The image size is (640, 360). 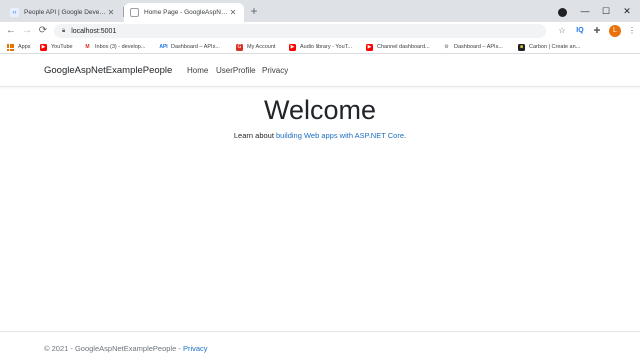 I want to click on page-icon, so click(x=134, y=12).